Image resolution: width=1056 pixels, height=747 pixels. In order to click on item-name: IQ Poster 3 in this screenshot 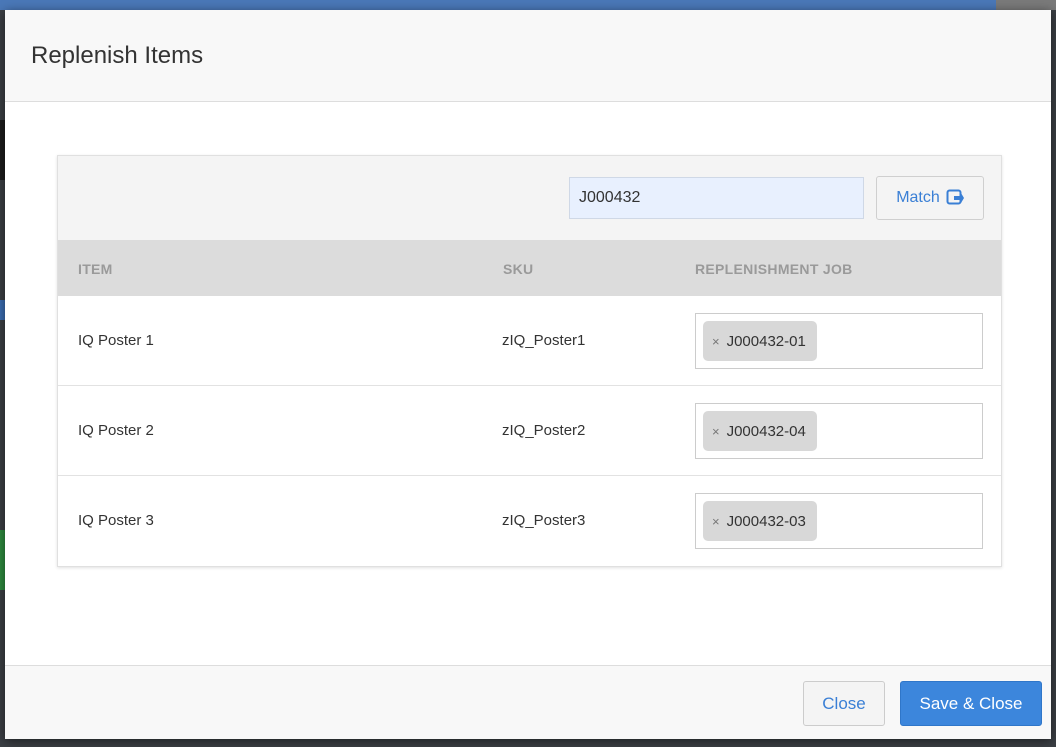, I will do `click(116, 520)`.